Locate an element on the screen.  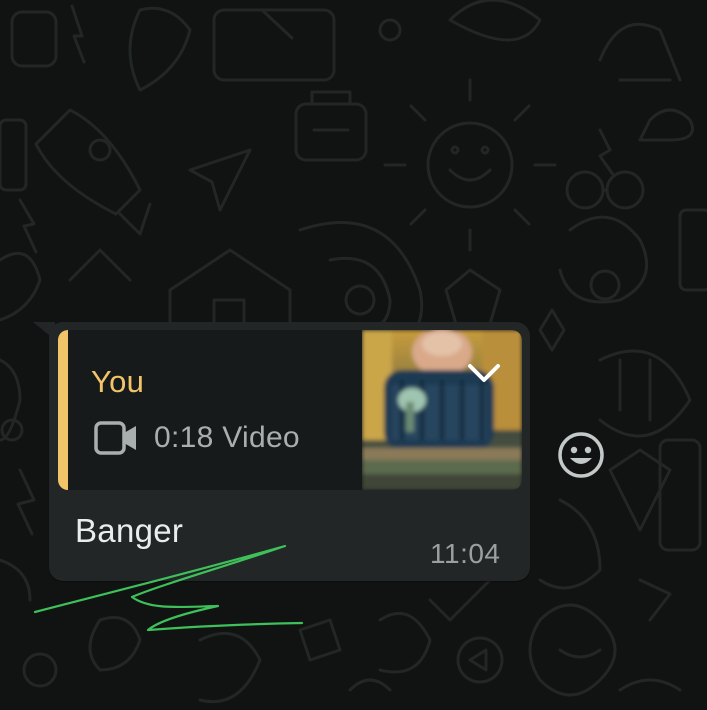
video-thumbnail is located at coordinates (442, 410).